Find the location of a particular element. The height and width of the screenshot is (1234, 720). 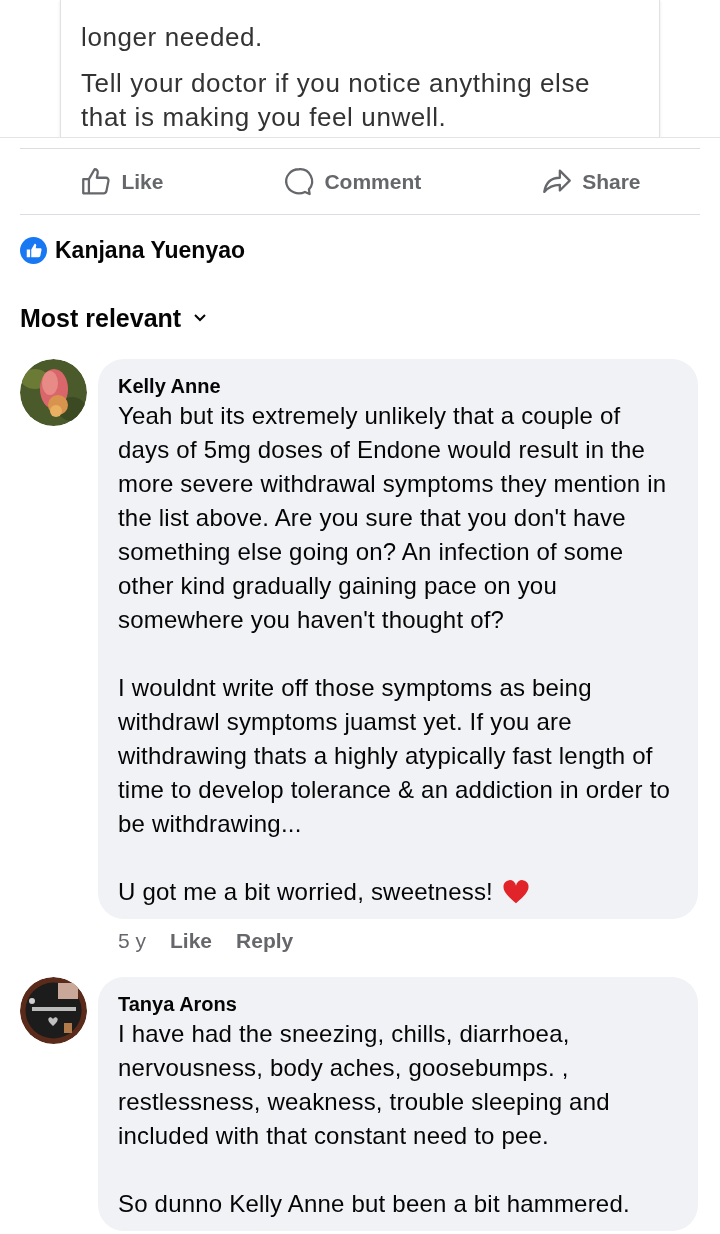

article-paragraph: longer needed. is located at coordinates (172, 37).